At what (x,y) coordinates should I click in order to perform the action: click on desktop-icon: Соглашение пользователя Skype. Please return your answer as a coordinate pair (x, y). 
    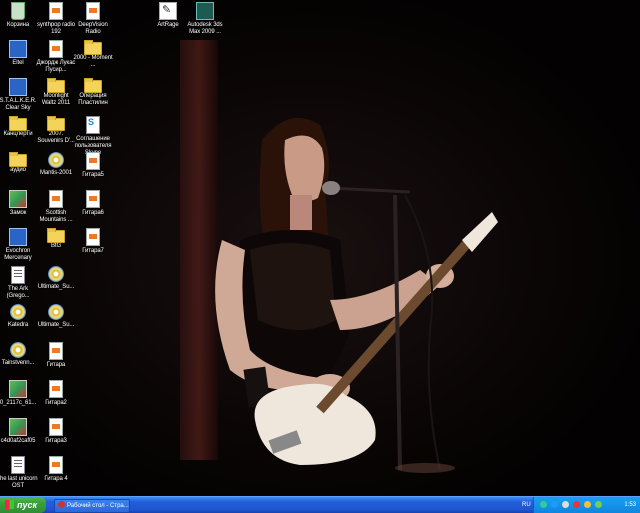
    Looking at the image, I should click on (93, 136).